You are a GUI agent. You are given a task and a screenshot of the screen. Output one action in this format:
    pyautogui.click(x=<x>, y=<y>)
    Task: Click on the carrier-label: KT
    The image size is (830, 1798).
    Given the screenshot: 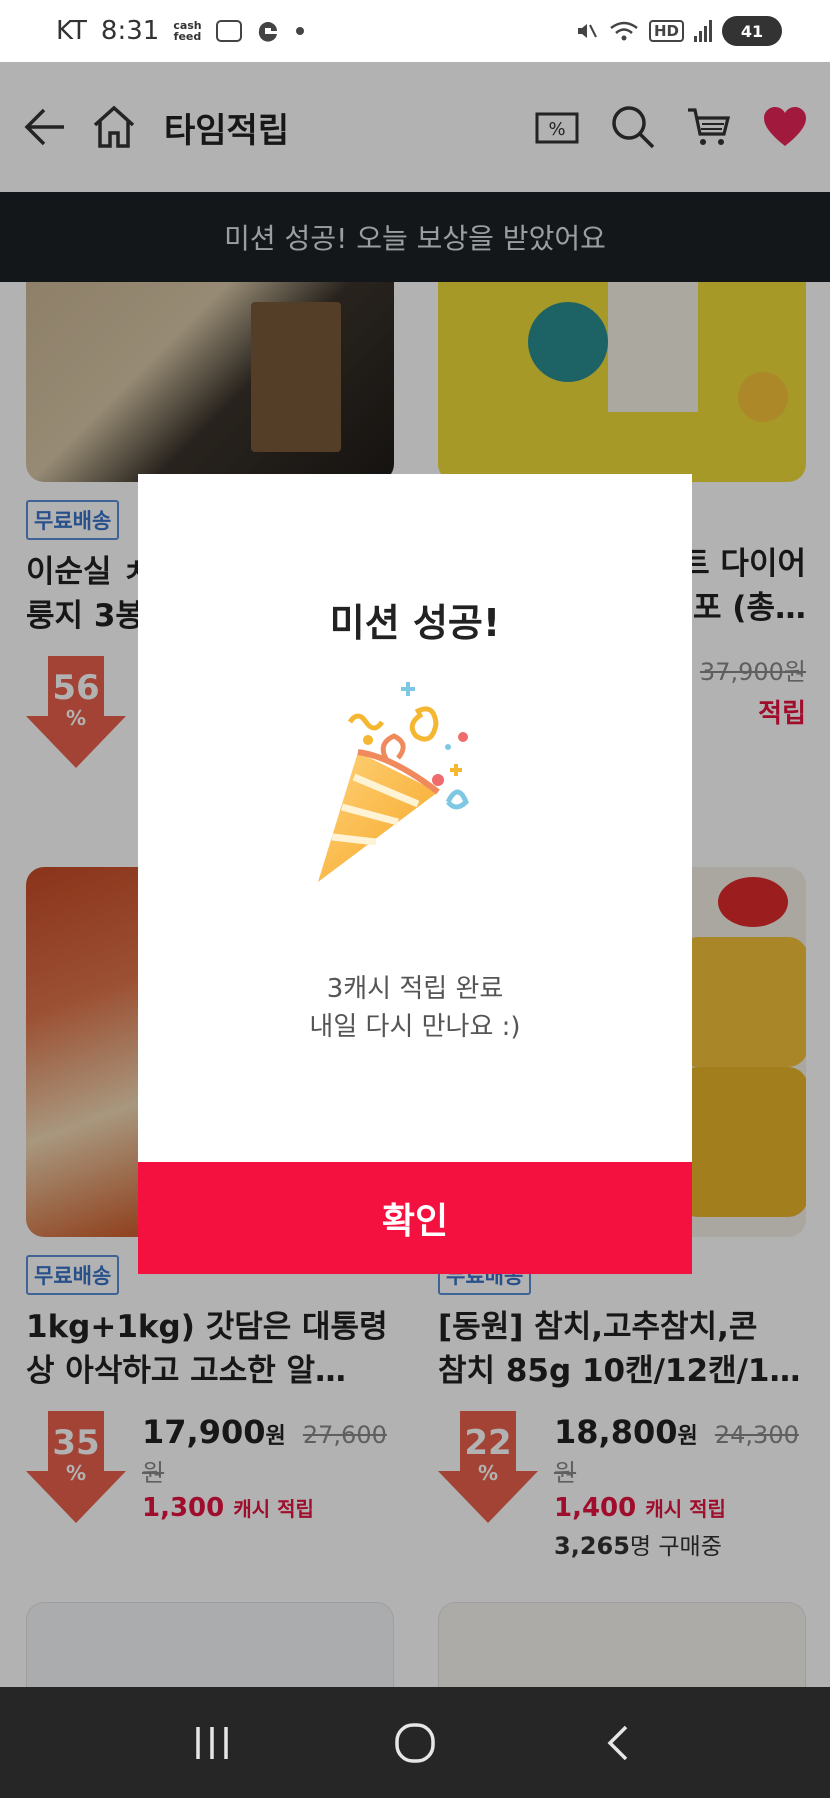 What is the action you would take?
    pyautogui.click(x=71, y=31)
    